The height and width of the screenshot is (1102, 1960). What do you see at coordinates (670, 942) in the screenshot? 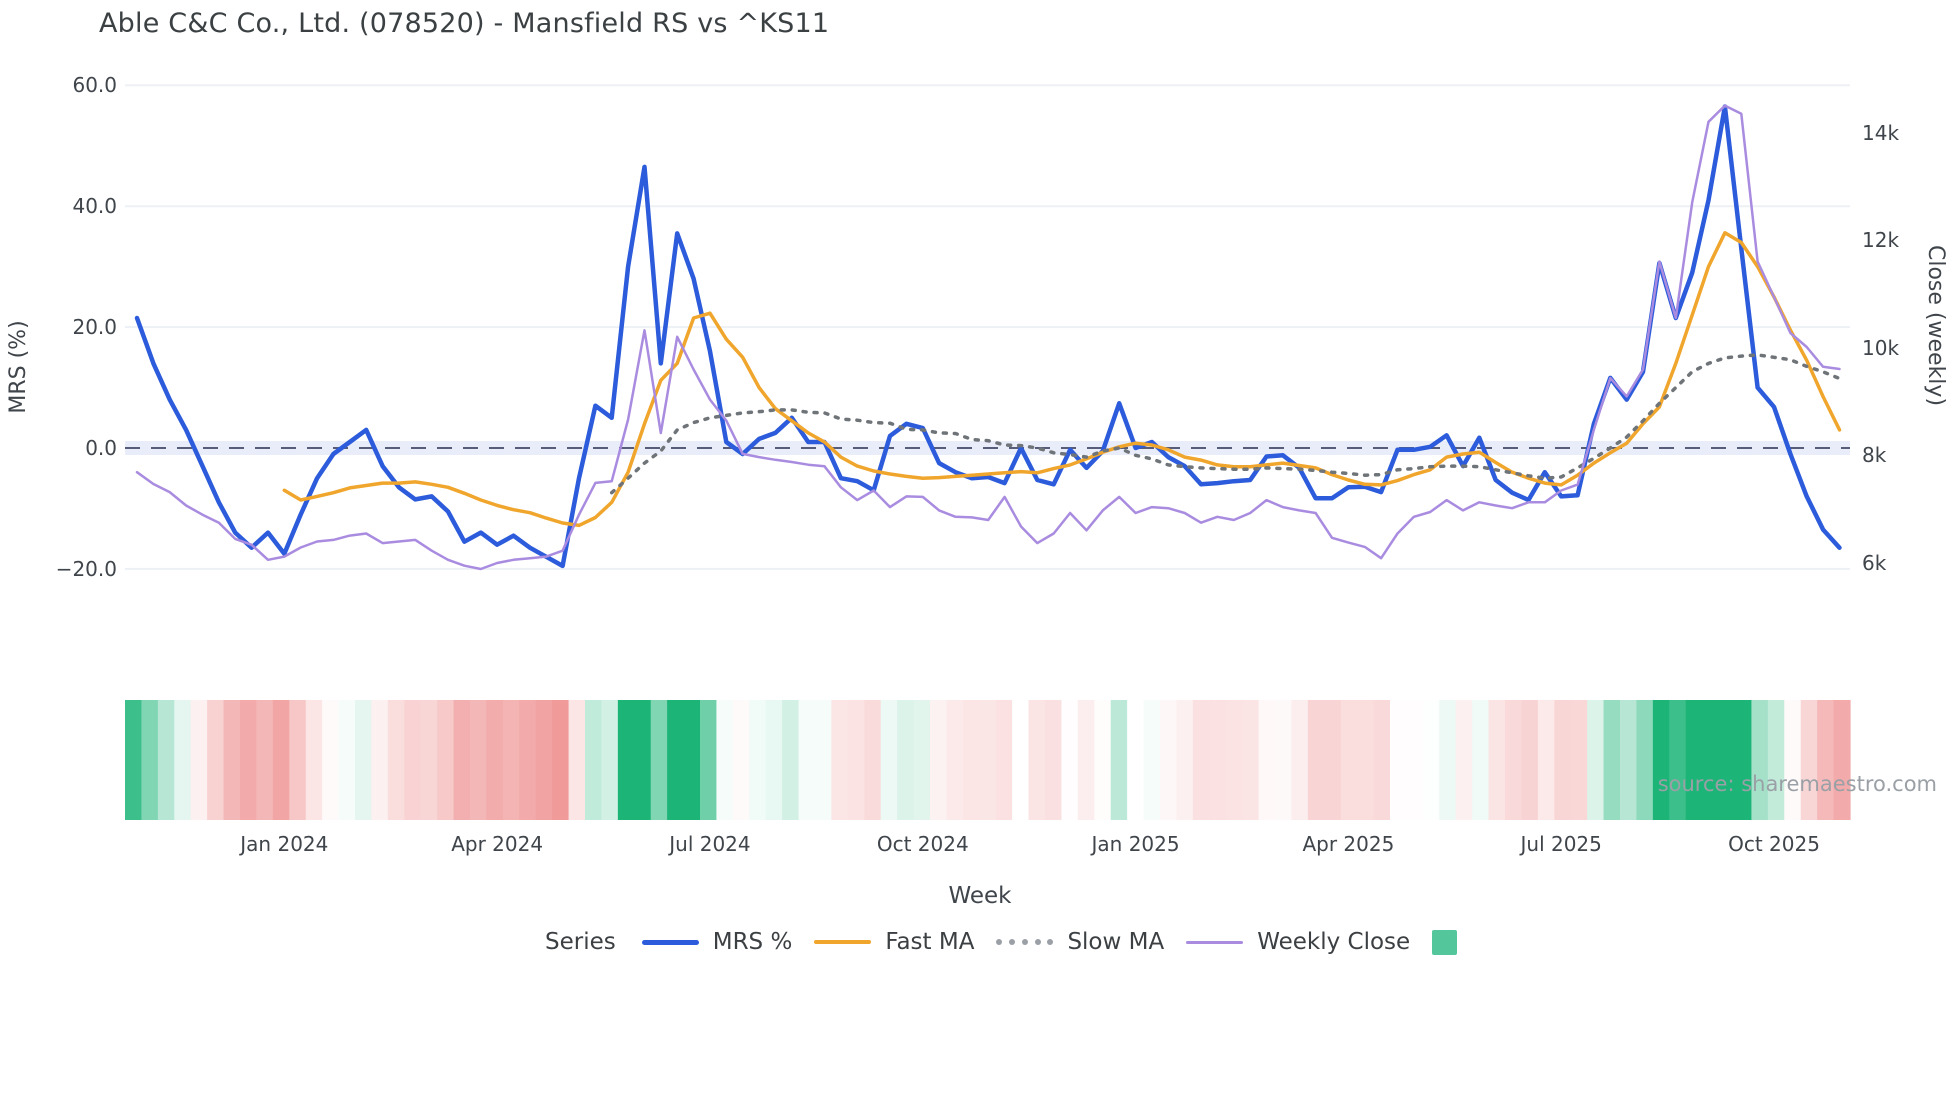
I see `mrs--swatch-icon` at bounding box center [670, 942].